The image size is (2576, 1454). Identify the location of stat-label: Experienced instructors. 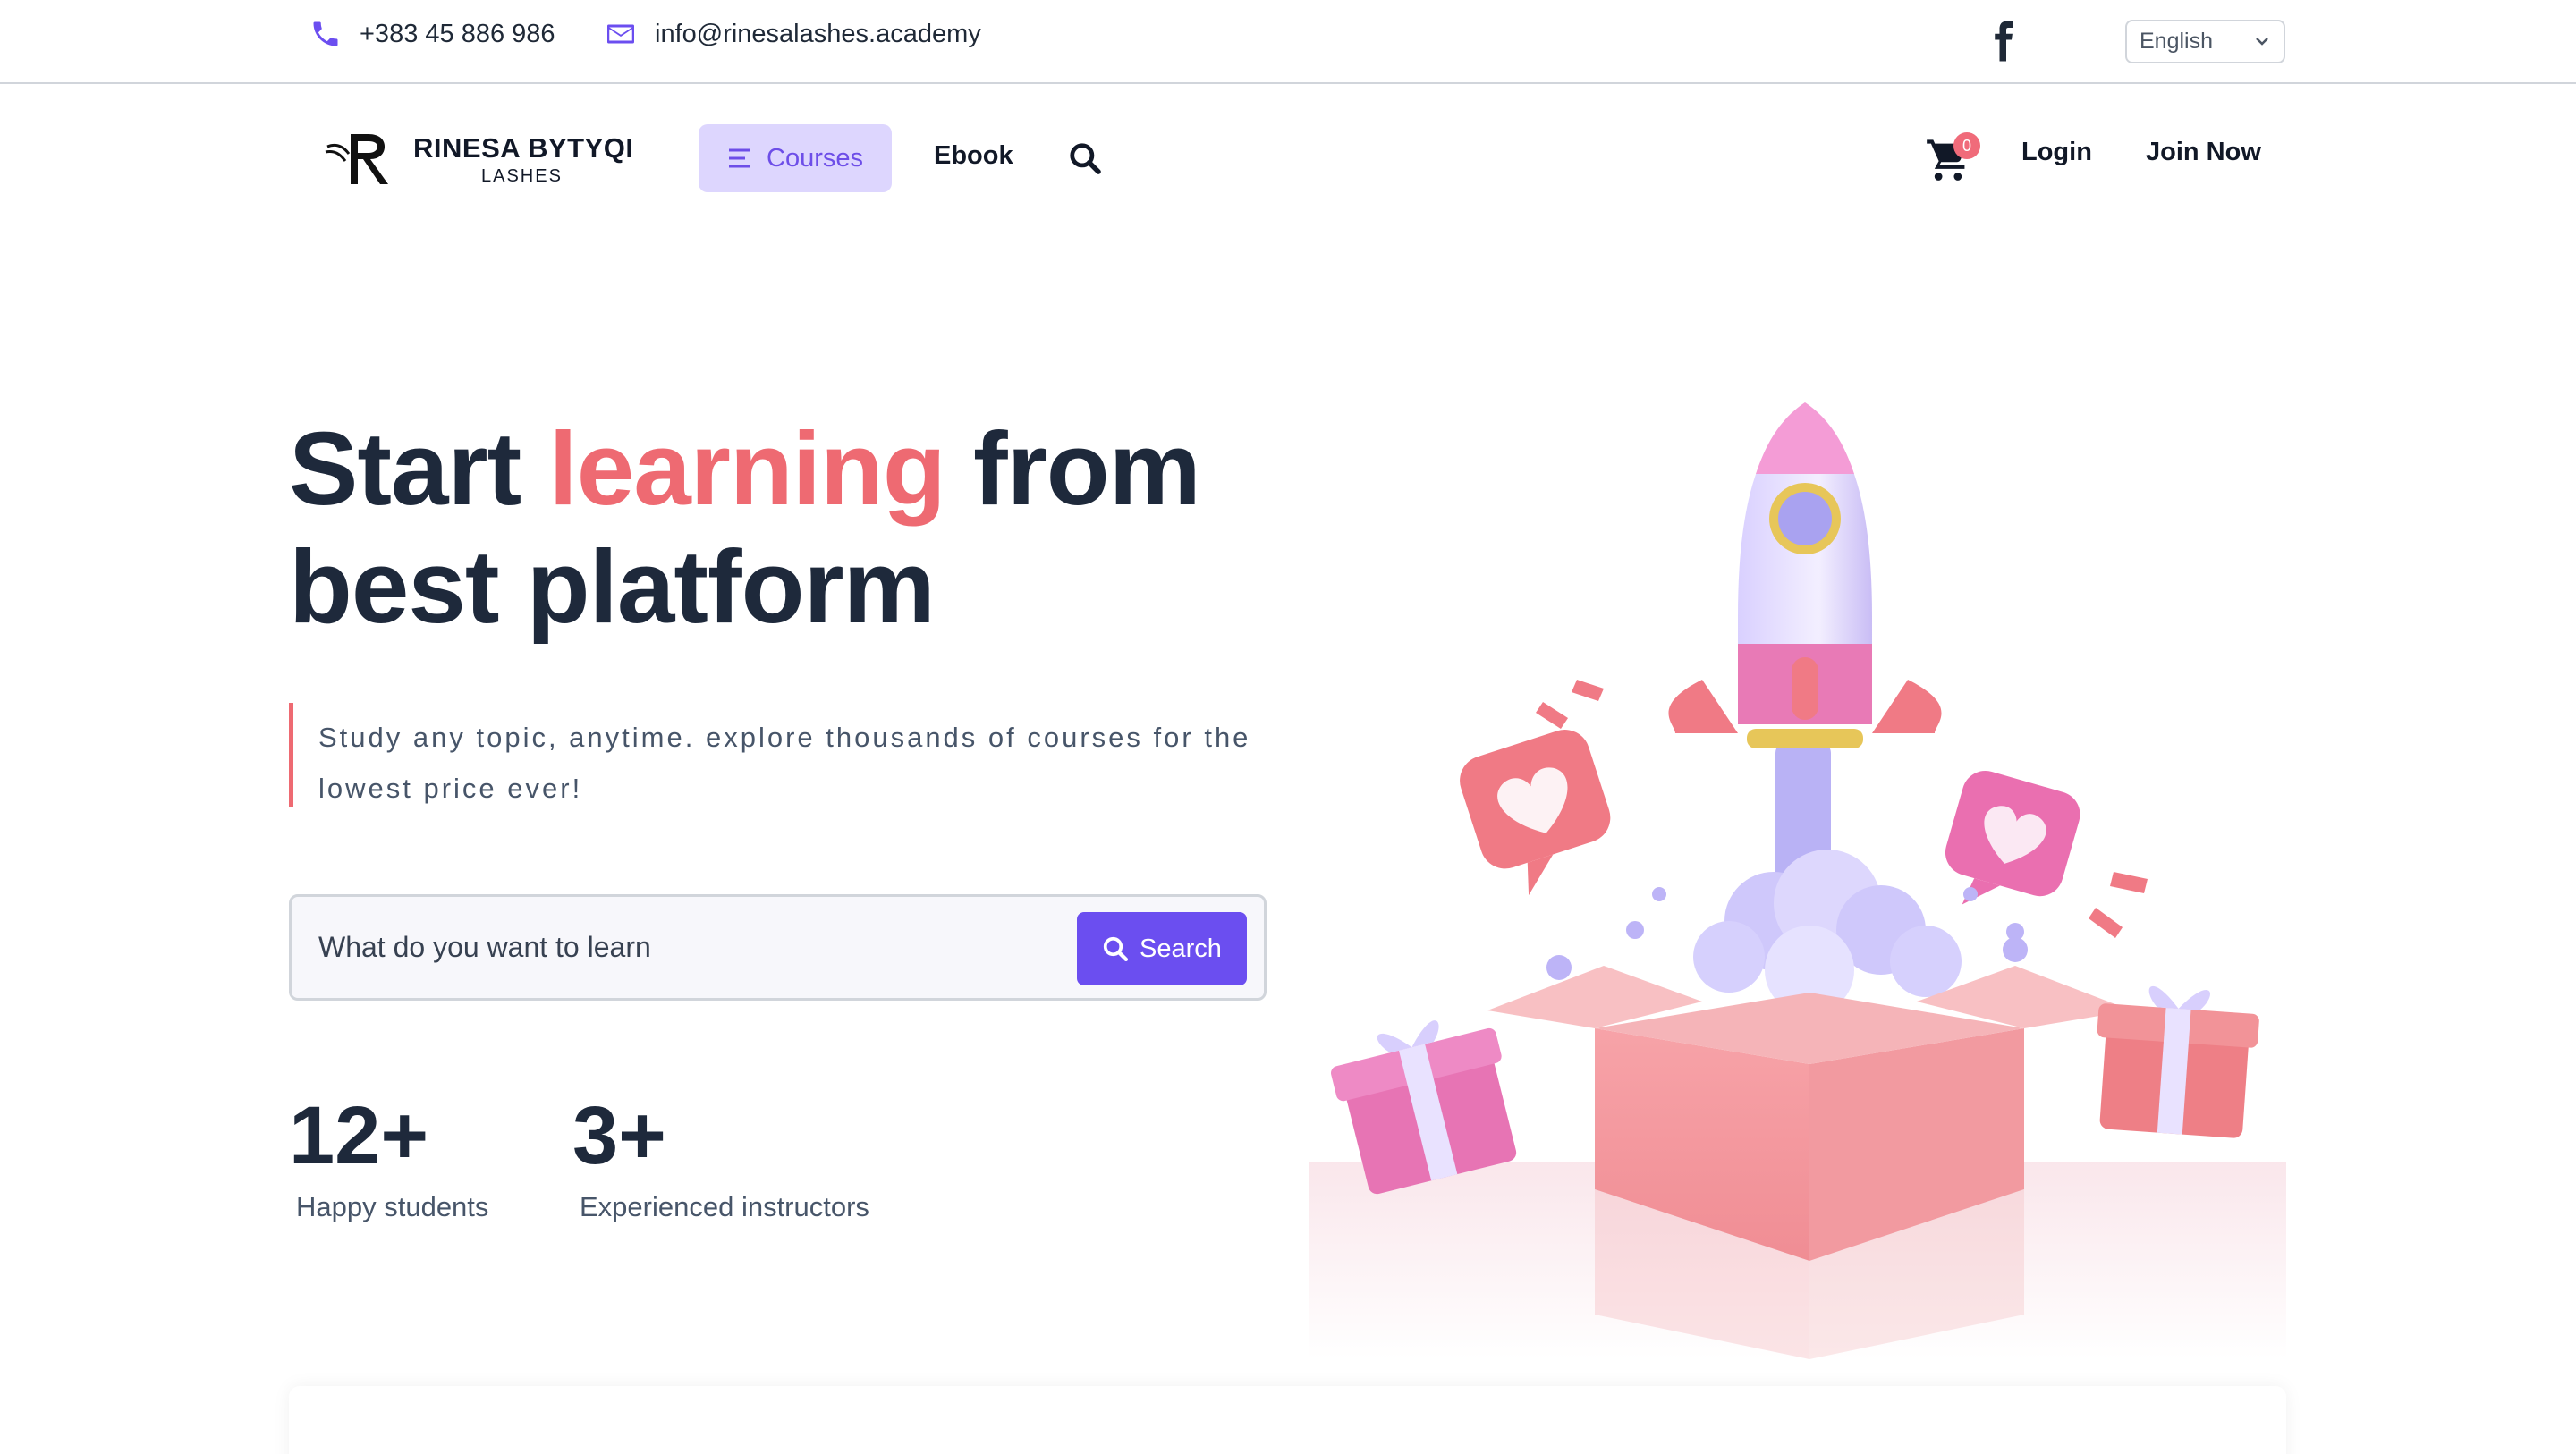
(724, 1206).